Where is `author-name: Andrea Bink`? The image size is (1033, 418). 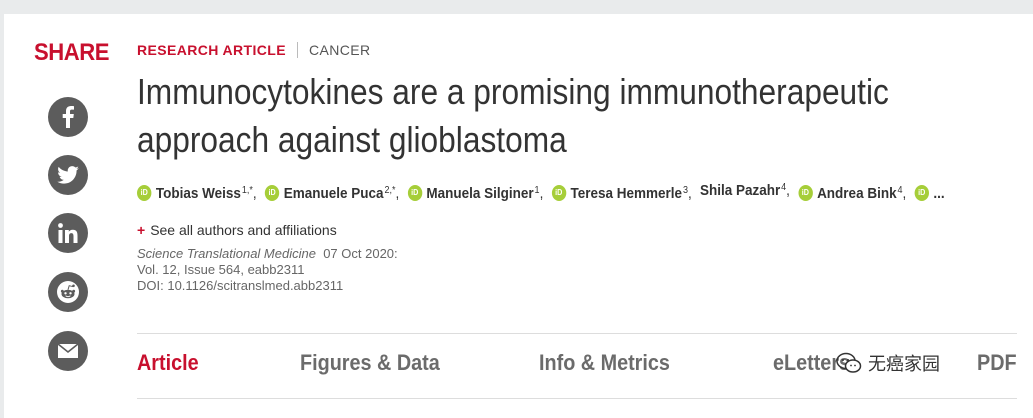 author-name: Andrea Bink is located at coordinates (857, 193).